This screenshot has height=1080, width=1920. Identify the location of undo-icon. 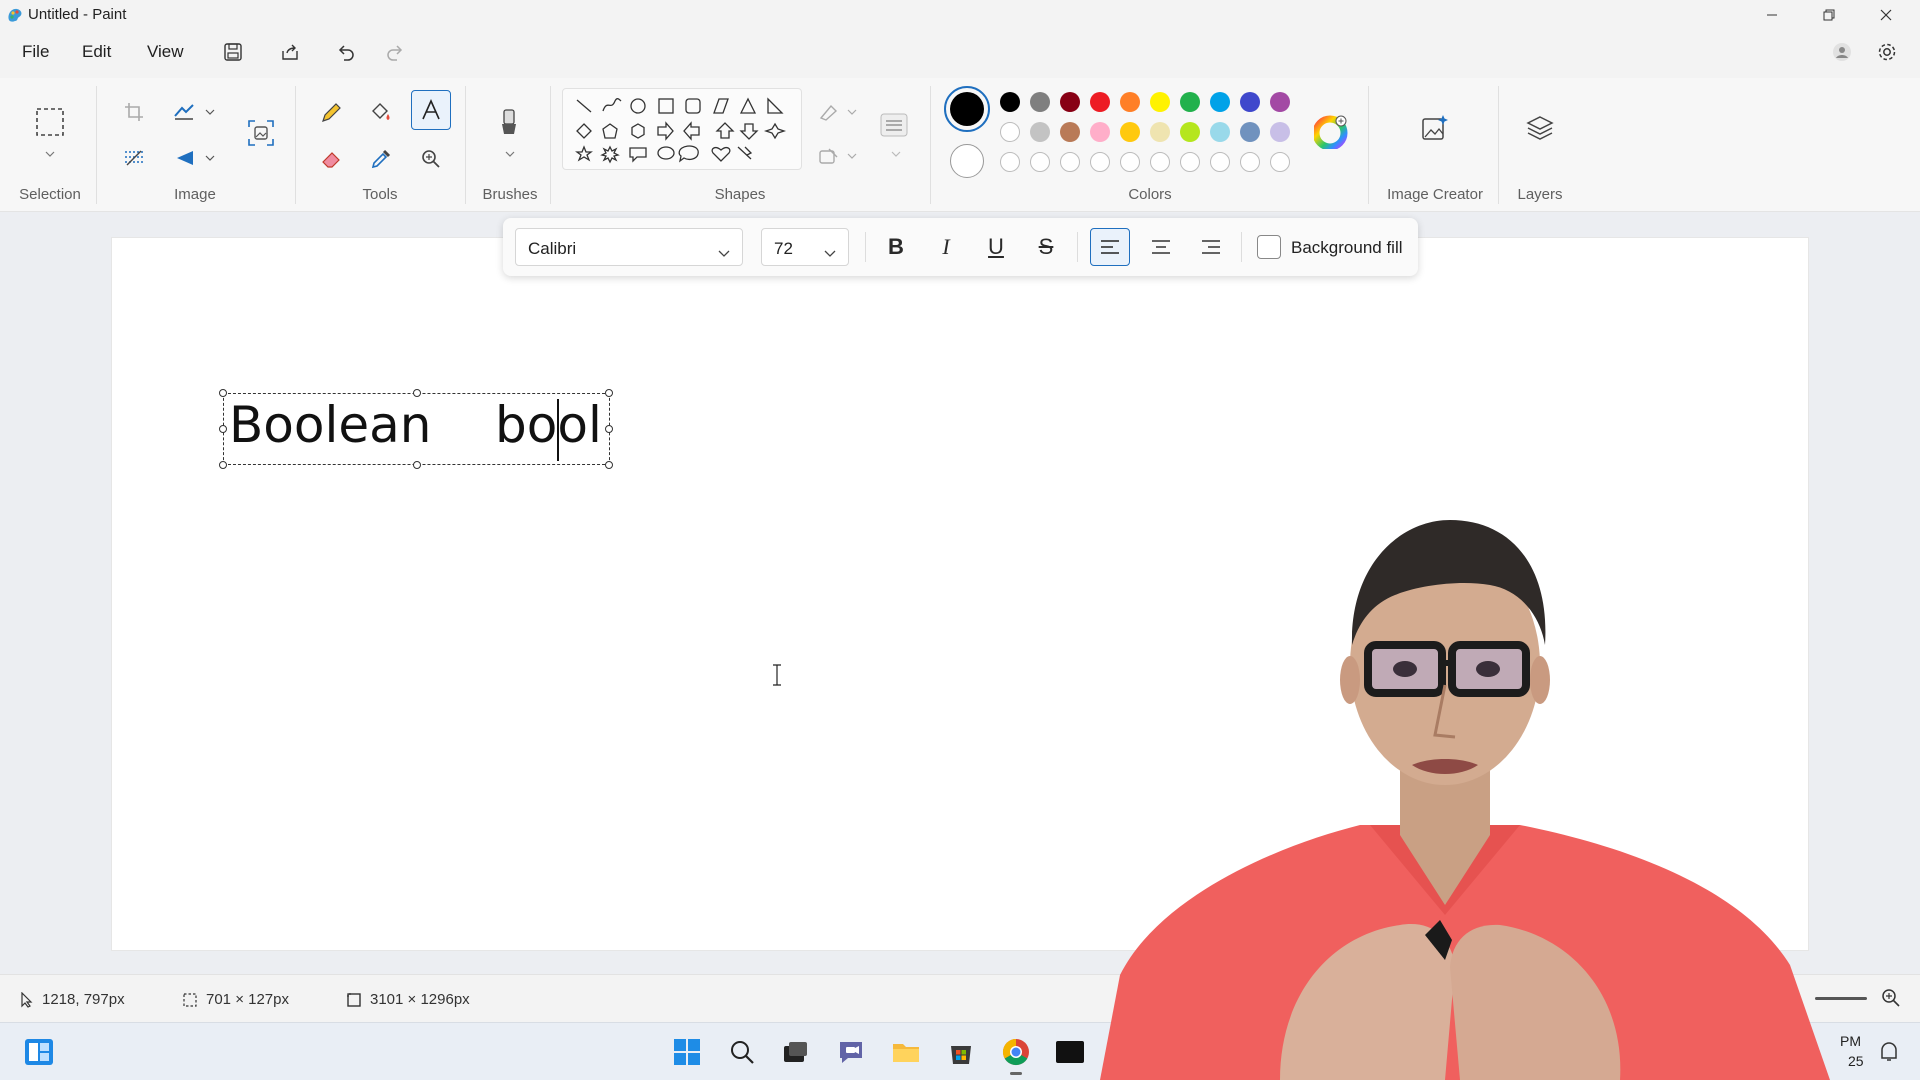
(346, 52).